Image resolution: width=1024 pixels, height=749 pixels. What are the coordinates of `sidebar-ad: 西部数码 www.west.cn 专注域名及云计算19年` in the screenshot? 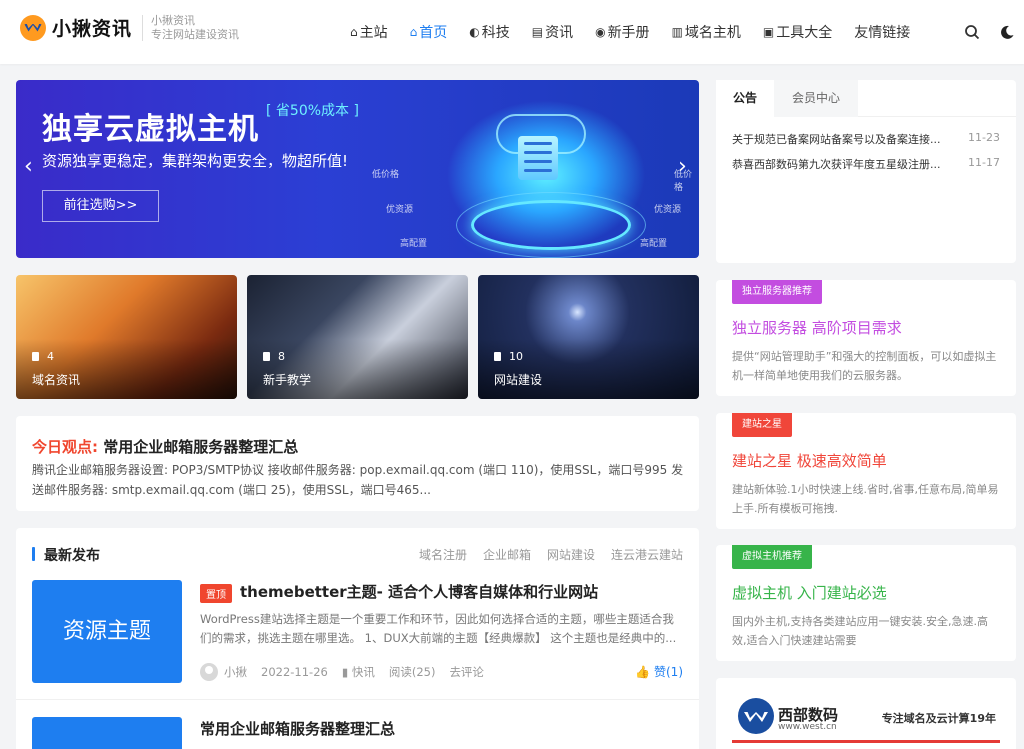 It's located at (866, 713).